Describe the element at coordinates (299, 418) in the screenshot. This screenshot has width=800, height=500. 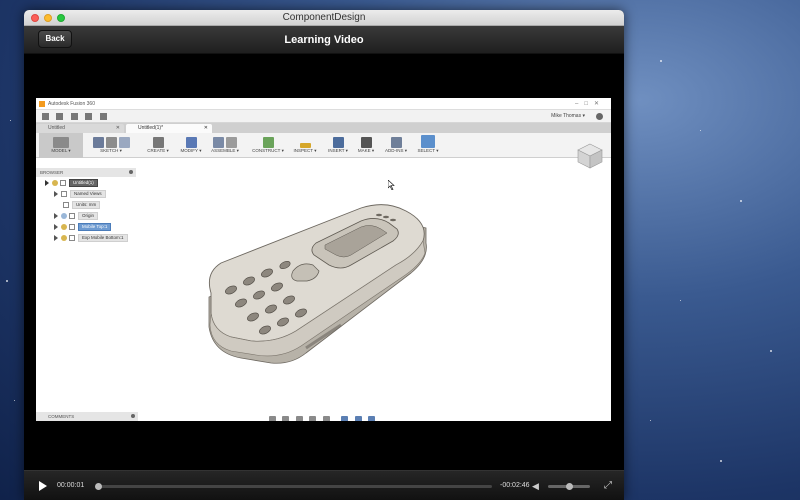
I see `pan-icon` at that location.